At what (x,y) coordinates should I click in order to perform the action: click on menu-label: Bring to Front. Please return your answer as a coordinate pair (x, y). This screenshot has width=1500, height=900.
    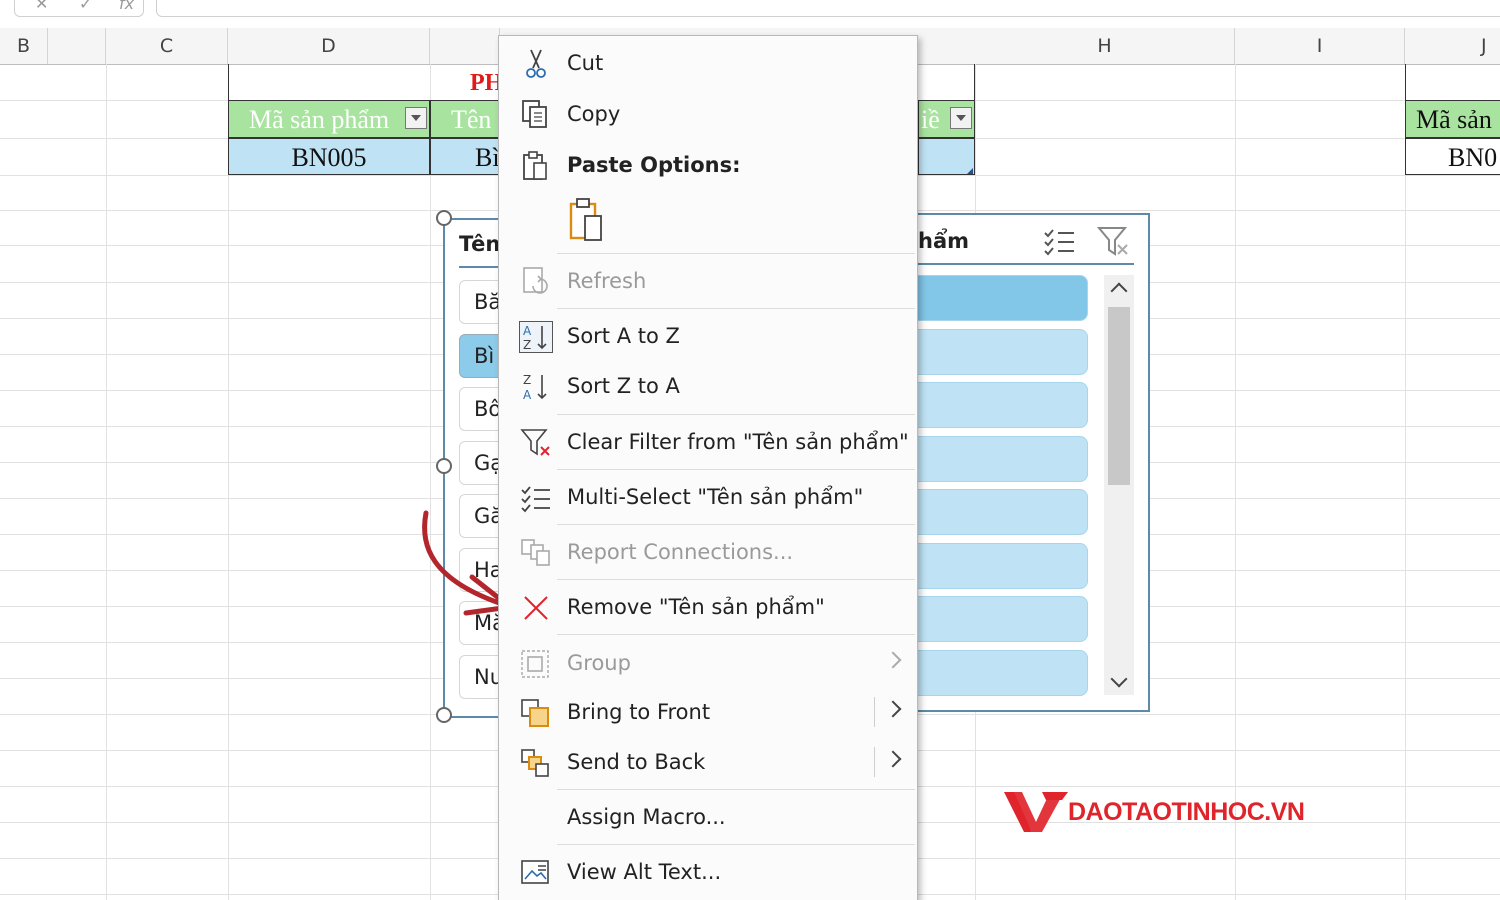
    Looking at the image, I should click on (639, 712).